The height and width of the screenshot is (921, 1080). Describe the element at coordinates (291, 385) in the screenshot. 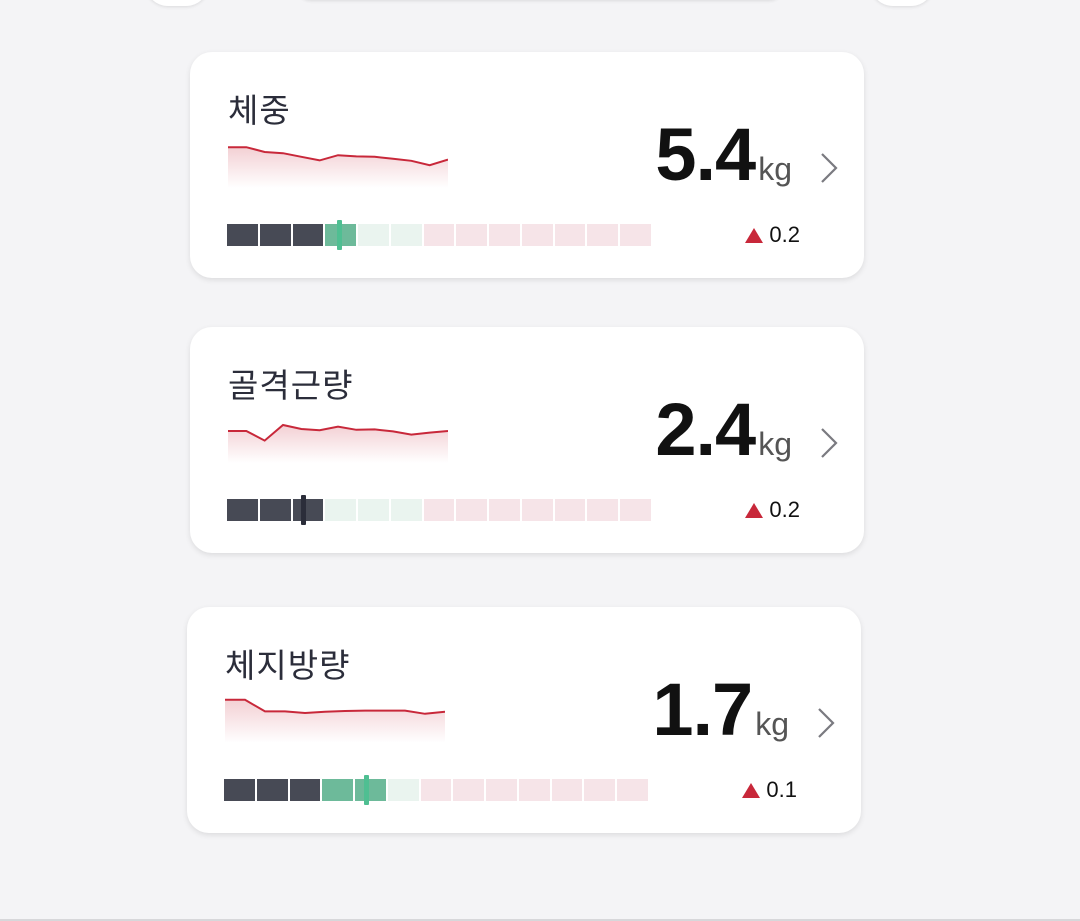

I see `card-title: 골격근량` at that location.